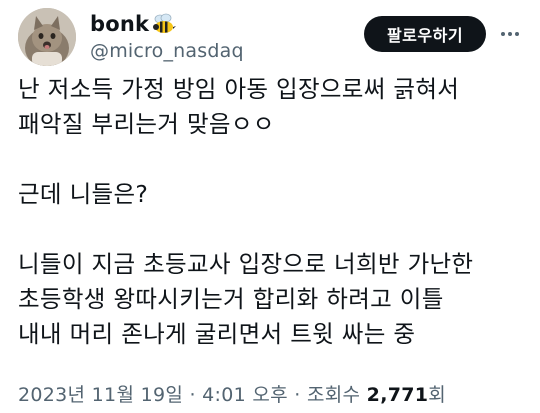 The height and width of the screenshot is (413, 540). I want to click on tweet-metadata: 2023년 11월 19일 · 4:01 오후 · 조회수 2,771회, so click(232, 393).